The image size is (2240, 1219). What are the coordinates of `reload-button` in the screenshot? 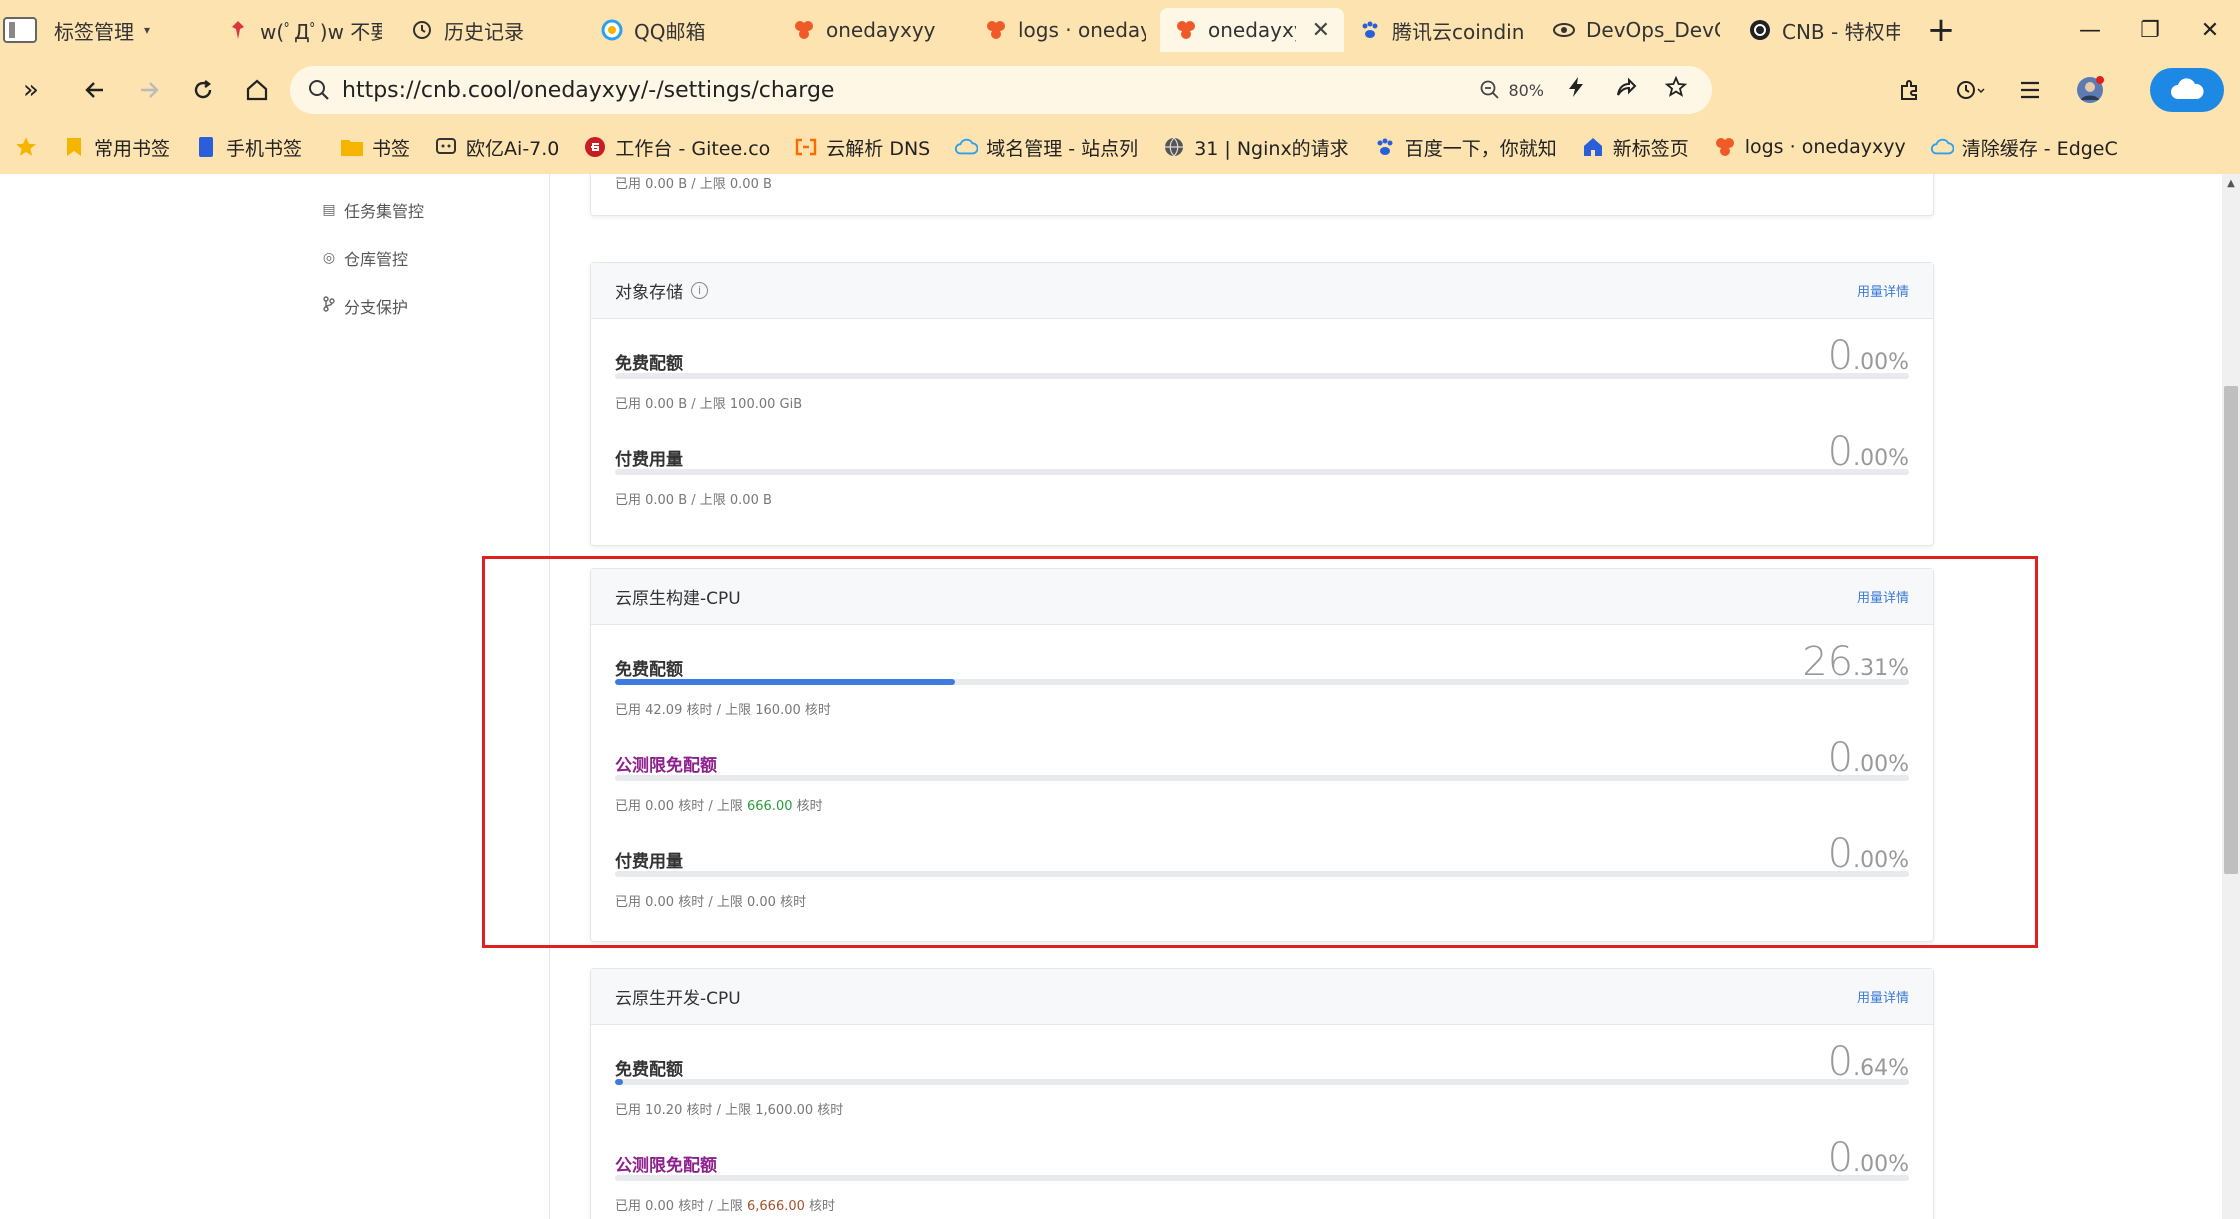 It's located at (203, 90).